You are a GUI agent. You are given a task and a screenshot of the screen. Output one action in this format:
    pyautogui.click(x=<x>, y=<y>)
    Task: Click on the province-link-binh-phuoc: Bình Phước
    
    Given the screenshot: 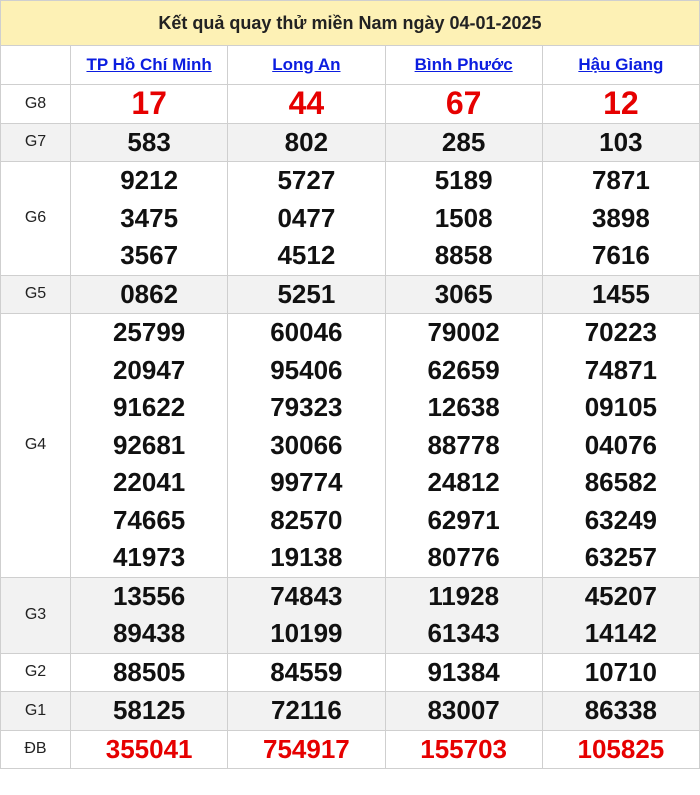 What is the action you would take?
    pyautogui.click(x=464, y=64)
    